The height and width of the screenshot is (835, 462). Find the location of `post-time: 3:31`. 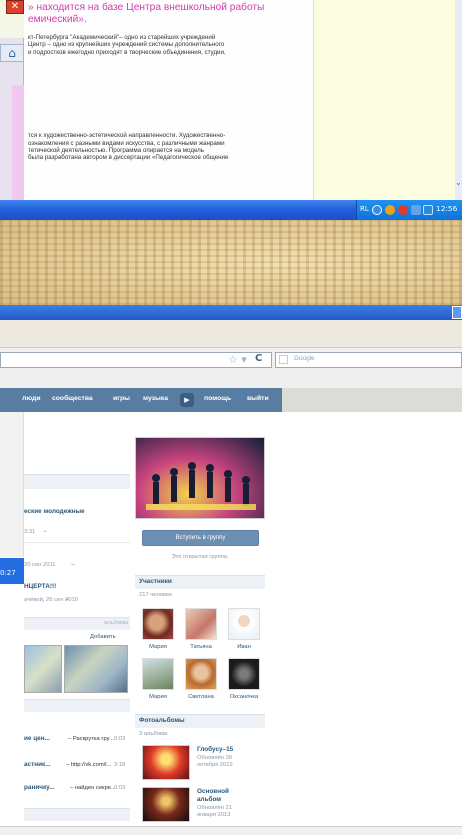

post-time: 3:31 is located at coordinates (30, 532).